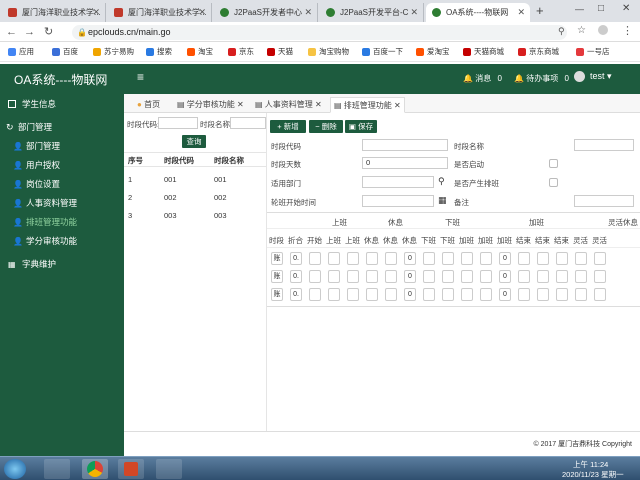 Image resolution: width=640 pixels, height=480 pixels. Describe the element at coordinates (62, 203) in the screenshot. I see `sidebar-item-hr: 👤 人事资料管理` at that location.